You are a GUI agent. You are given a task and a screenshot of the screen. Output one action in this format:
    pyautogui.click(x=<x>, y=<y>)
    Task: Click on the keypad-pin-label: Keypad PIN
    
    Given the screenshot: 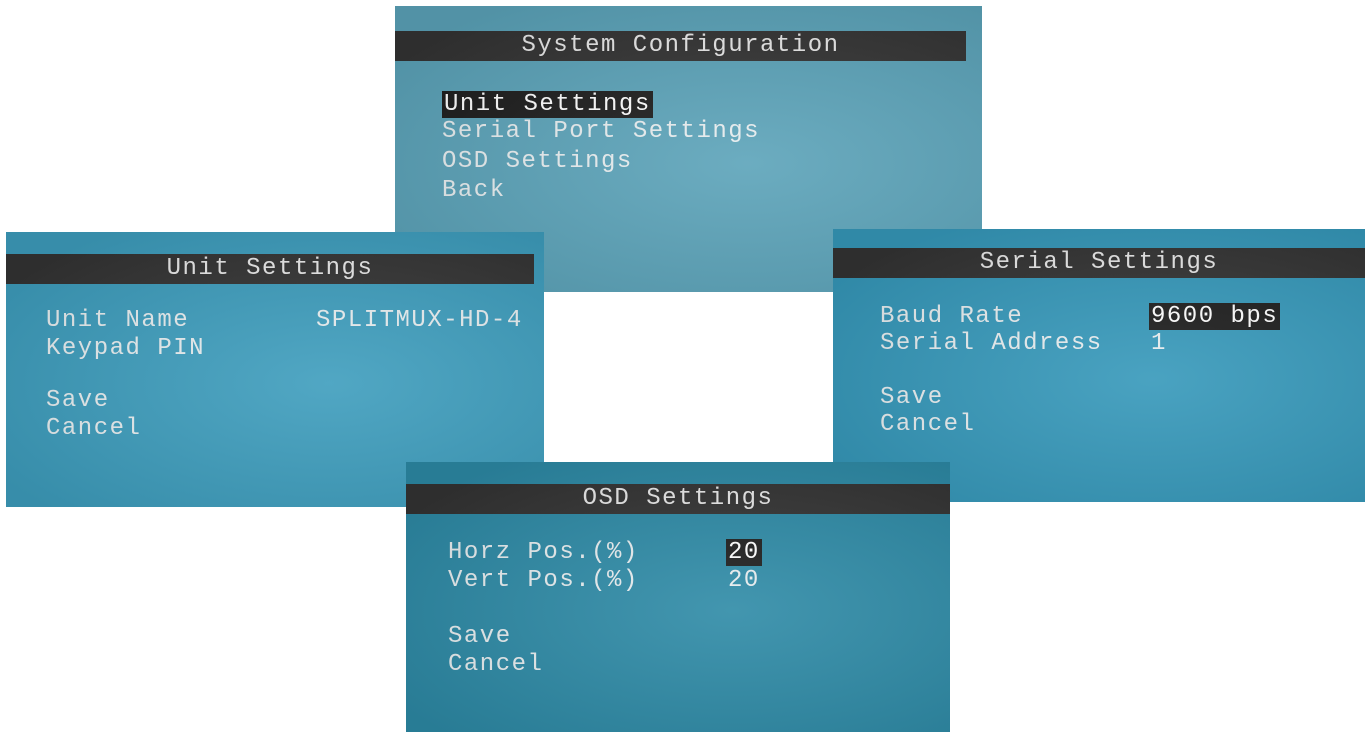 What is the action you would take?
    pyautogui.click(x=126, y=348)
    